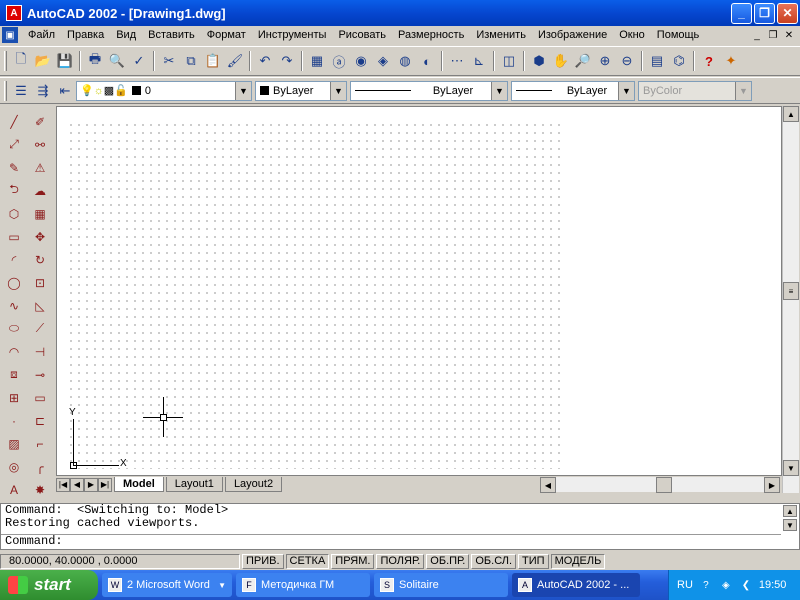  Describe the element at coordinates (405, 61) in the screenshot. I see `web-icon: ◍` at that location.